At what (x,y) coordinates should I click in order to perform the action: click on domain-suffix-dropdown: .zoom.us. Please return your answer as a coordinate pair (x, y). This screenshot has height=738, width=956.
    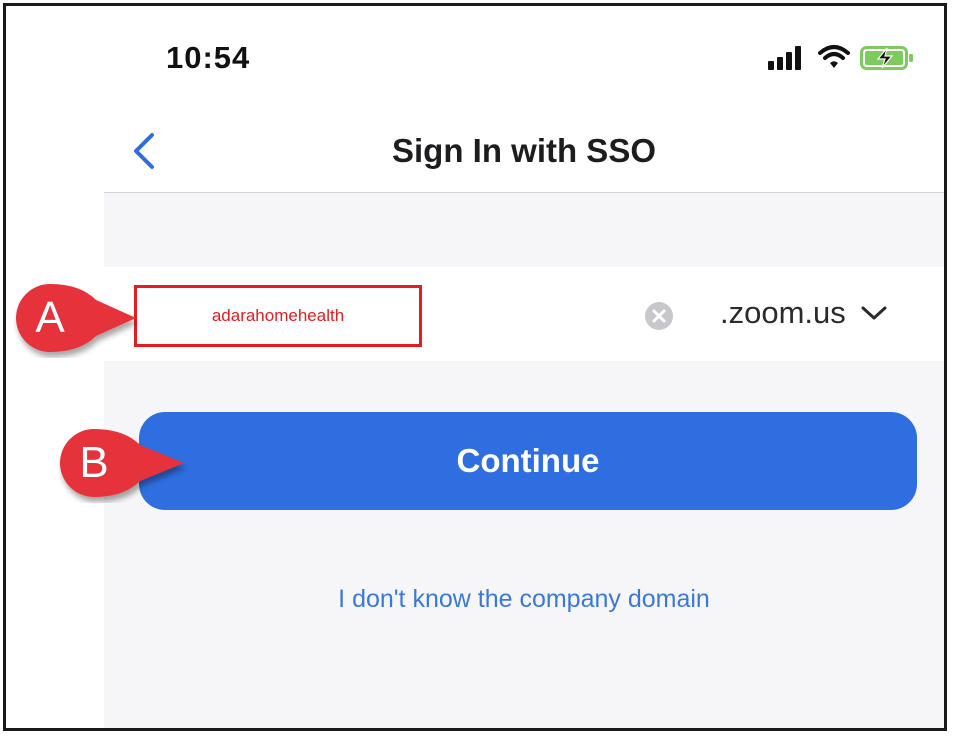
    Looking at the image, I should click on (804, 315).